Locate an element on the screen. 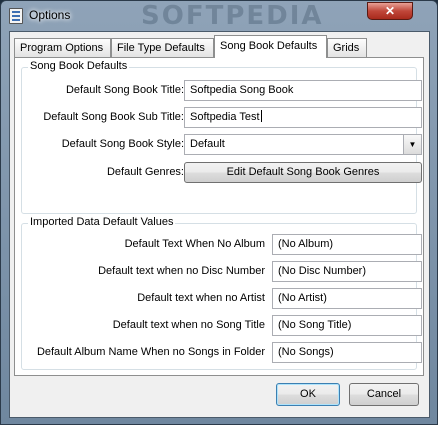  tab-song-book-defaults: Song Book Defaults is located at coordinates (270, 46).